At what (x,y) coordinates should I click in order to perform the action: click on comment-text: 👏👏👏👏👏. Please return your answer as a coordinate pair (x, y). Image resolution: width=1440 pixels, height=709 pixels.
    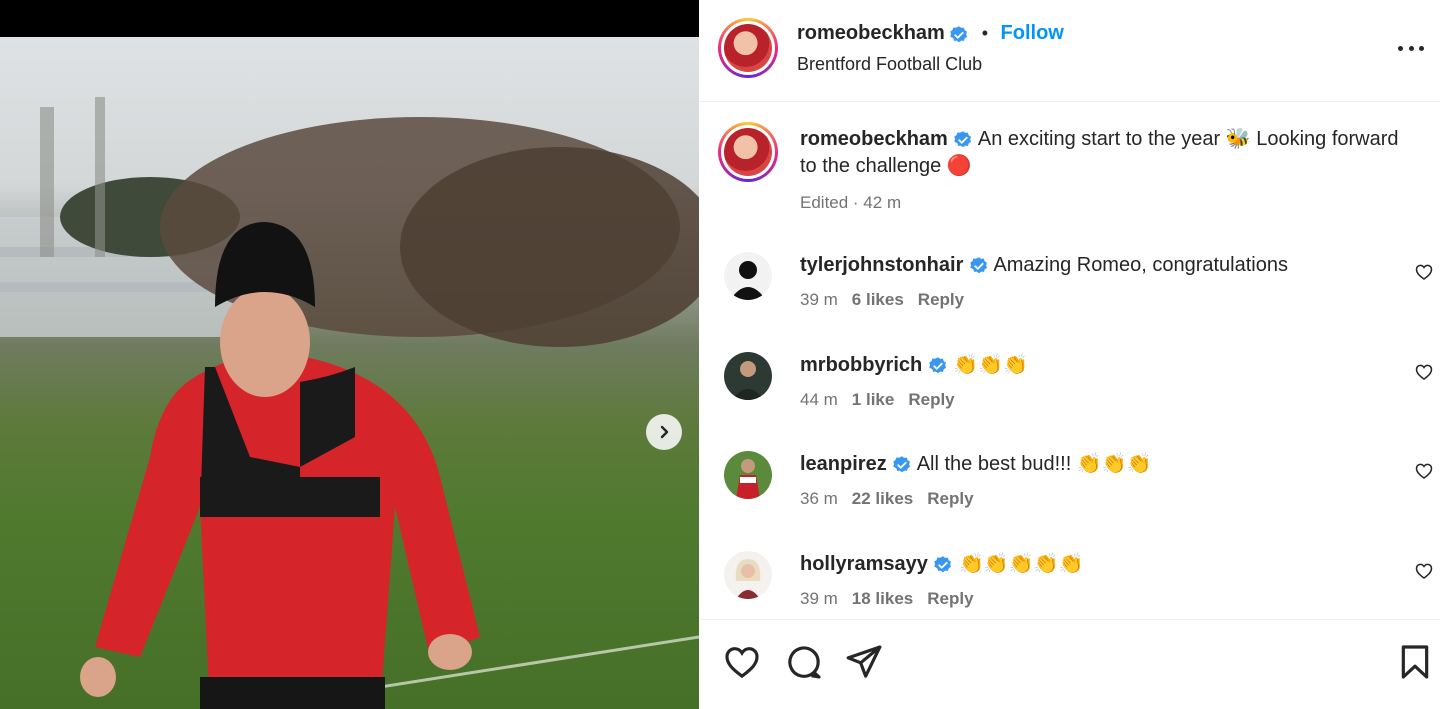
    Looking at the image, I should click on (1021, 564).